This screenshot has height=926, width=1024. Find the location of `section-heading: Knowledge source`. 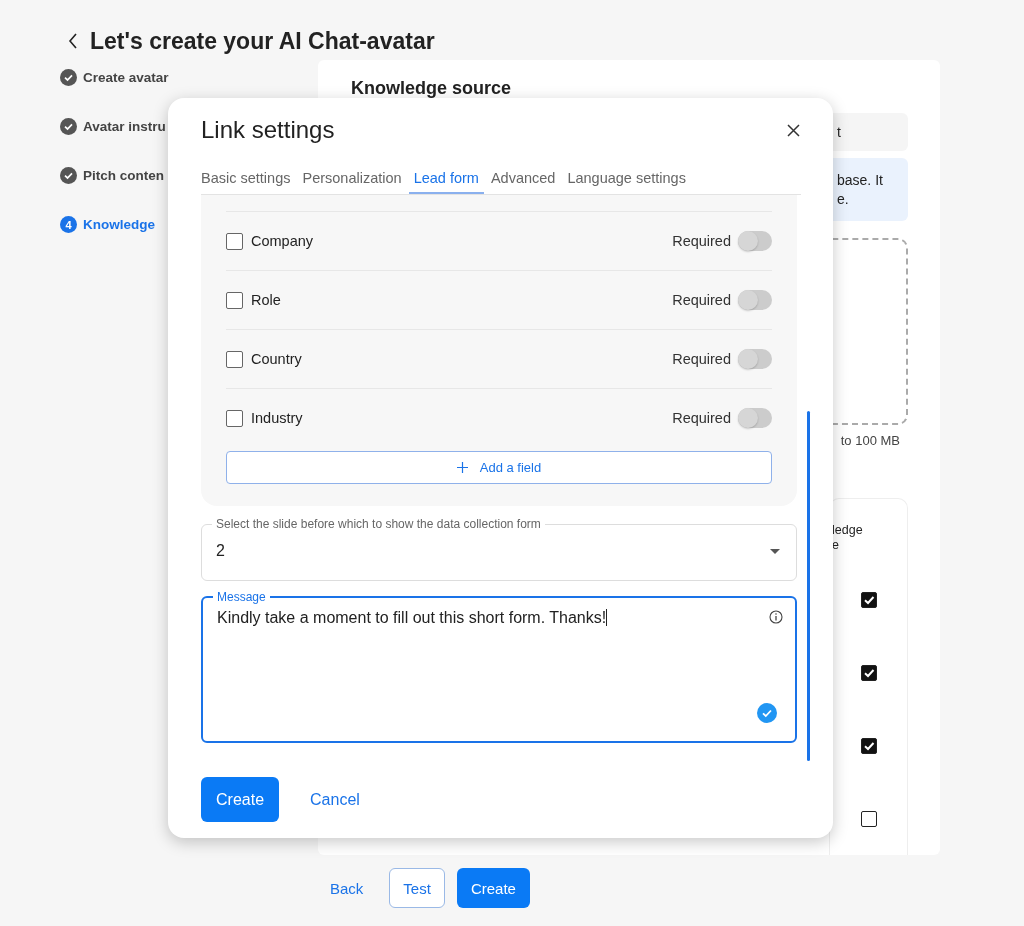

section-heading: Knowledge source is located at coordinates (432, 88).